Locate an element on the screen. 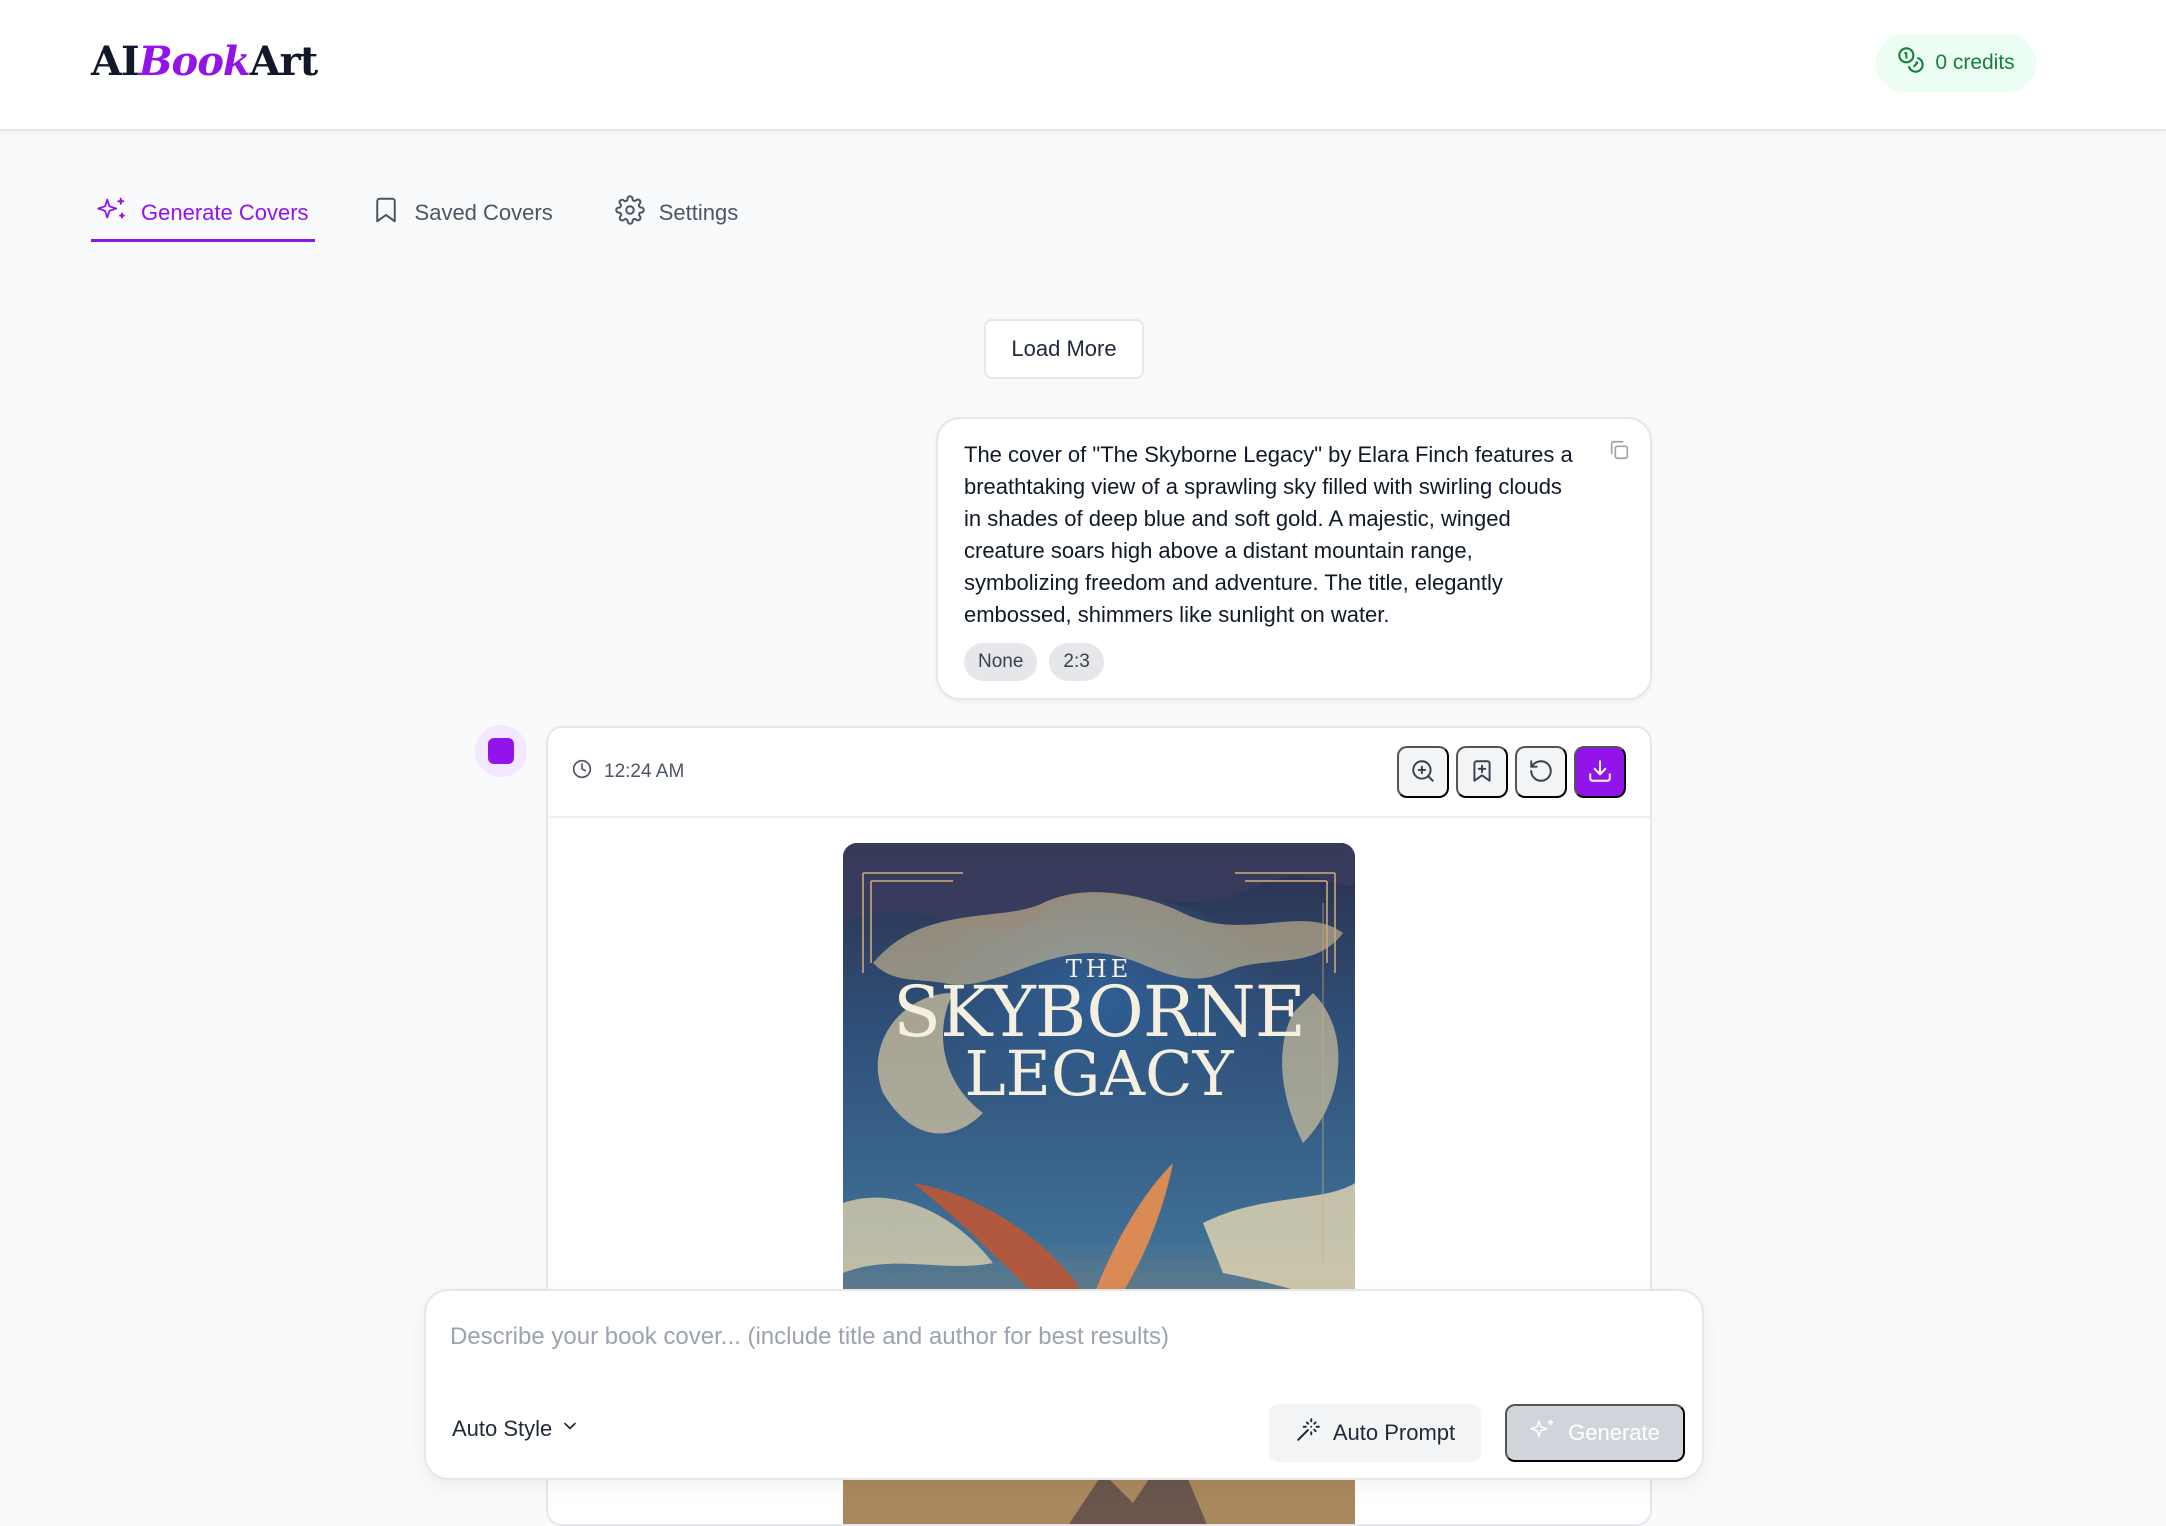 The image size is (2166, 1526). tab-label: Settings is located at coordinates (698, 212).